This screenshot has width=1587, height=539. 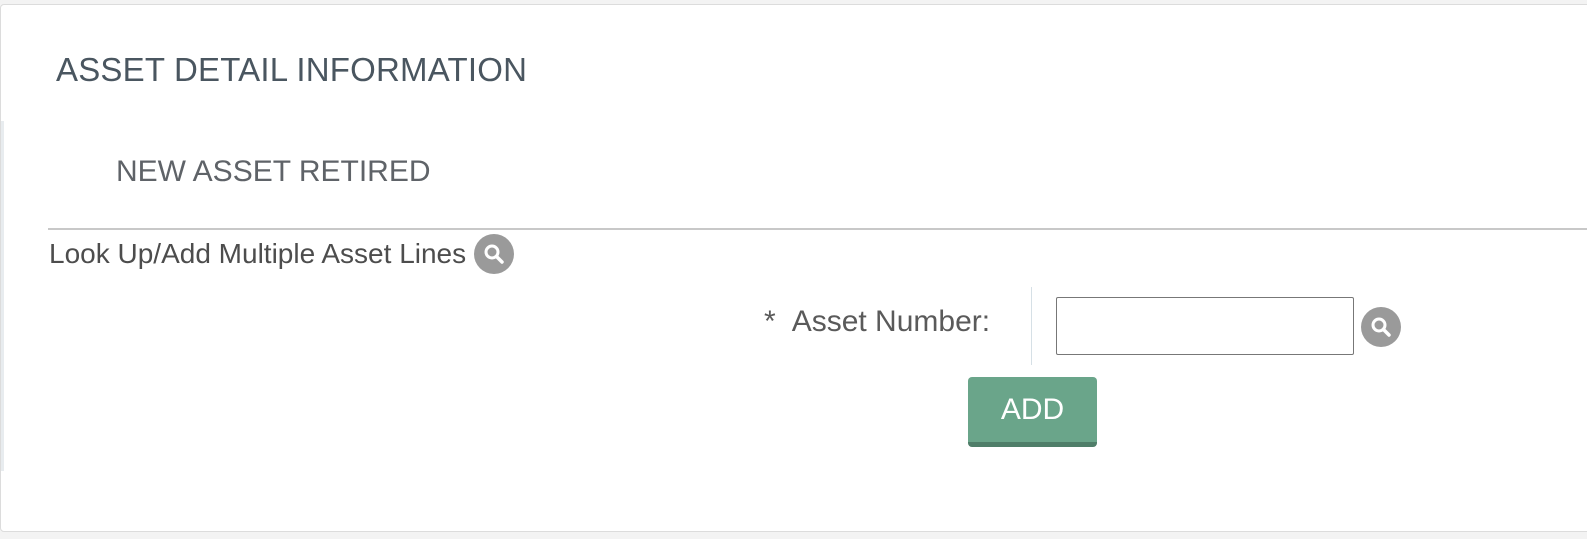 What do you see at coordinates (1381, 327) in the screenshot?
I see `asset-number-search-icon` at bounding box center [1381, 327].